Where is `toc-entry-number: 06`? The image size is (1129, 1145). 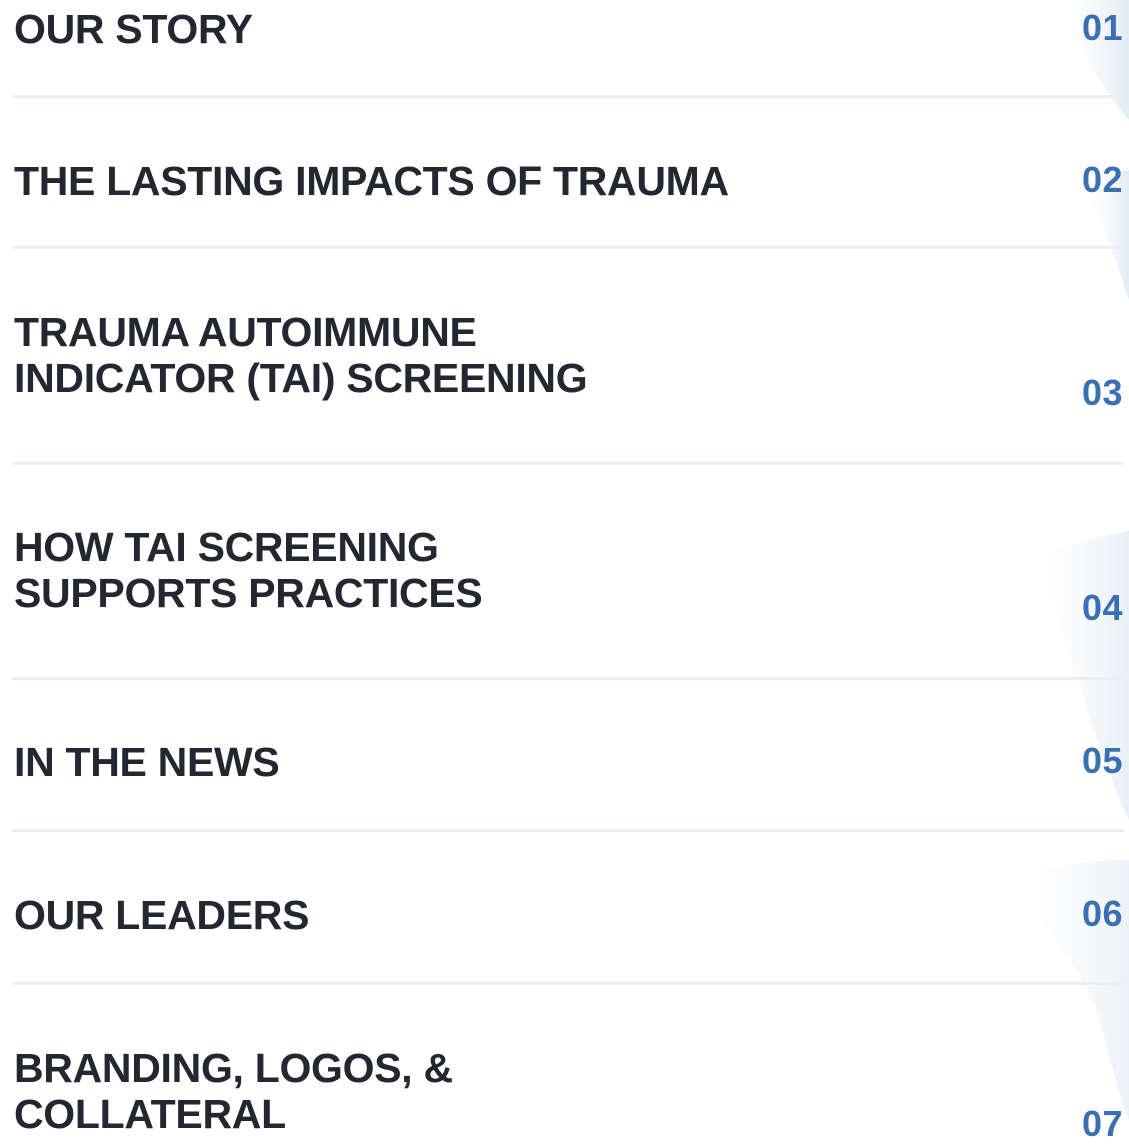
toc-entry-number: 06 is located at coordinates (1102, 913).